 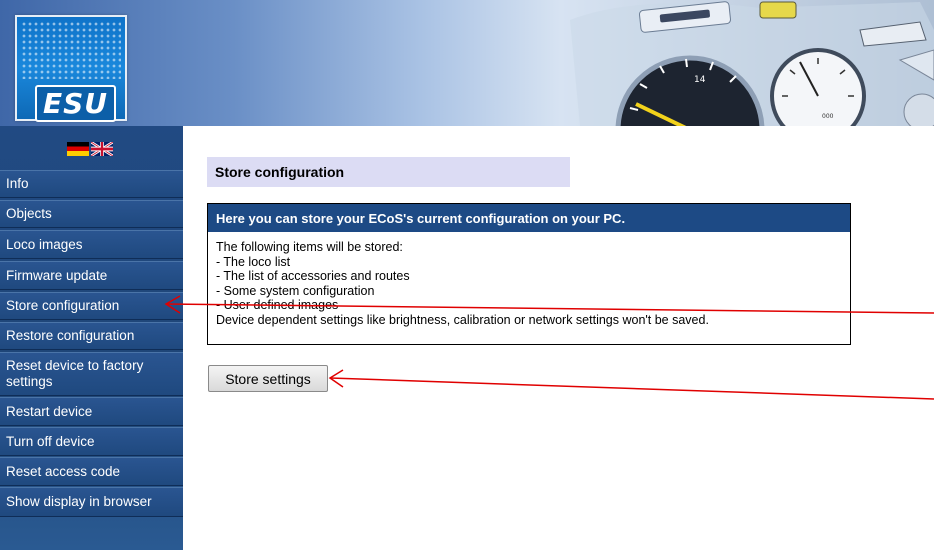 I want to click on sidebar-item-turn-off-device: Turn off device, so click(x=91, y=441).